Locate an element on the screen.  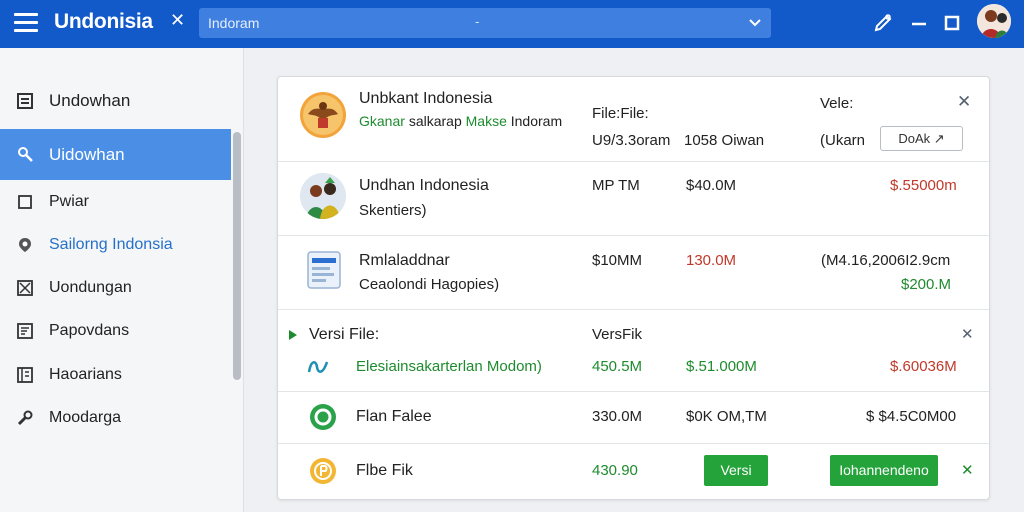
row-col3: $.55000m is located at coordinates (923, 185).